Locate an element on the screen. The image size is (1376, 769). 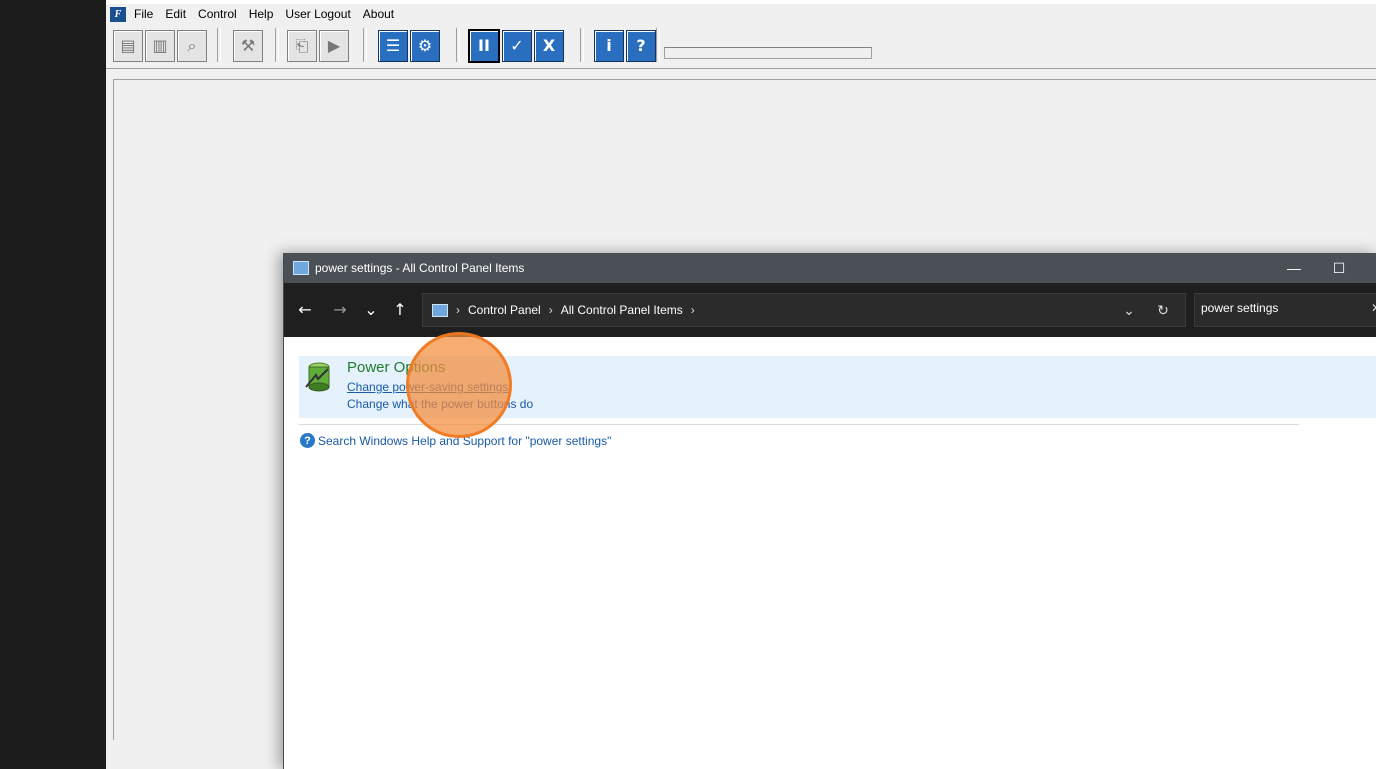
toolbar-group-reports: ▤ ▥ ⌕ is located at coordinates (160, 45).